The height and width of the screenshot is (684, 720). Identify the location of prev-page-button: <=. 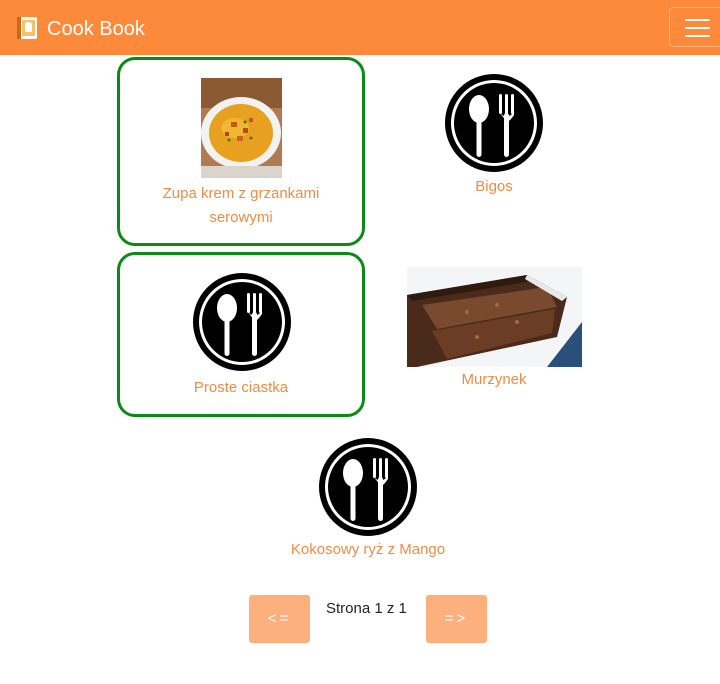
(279, 619).